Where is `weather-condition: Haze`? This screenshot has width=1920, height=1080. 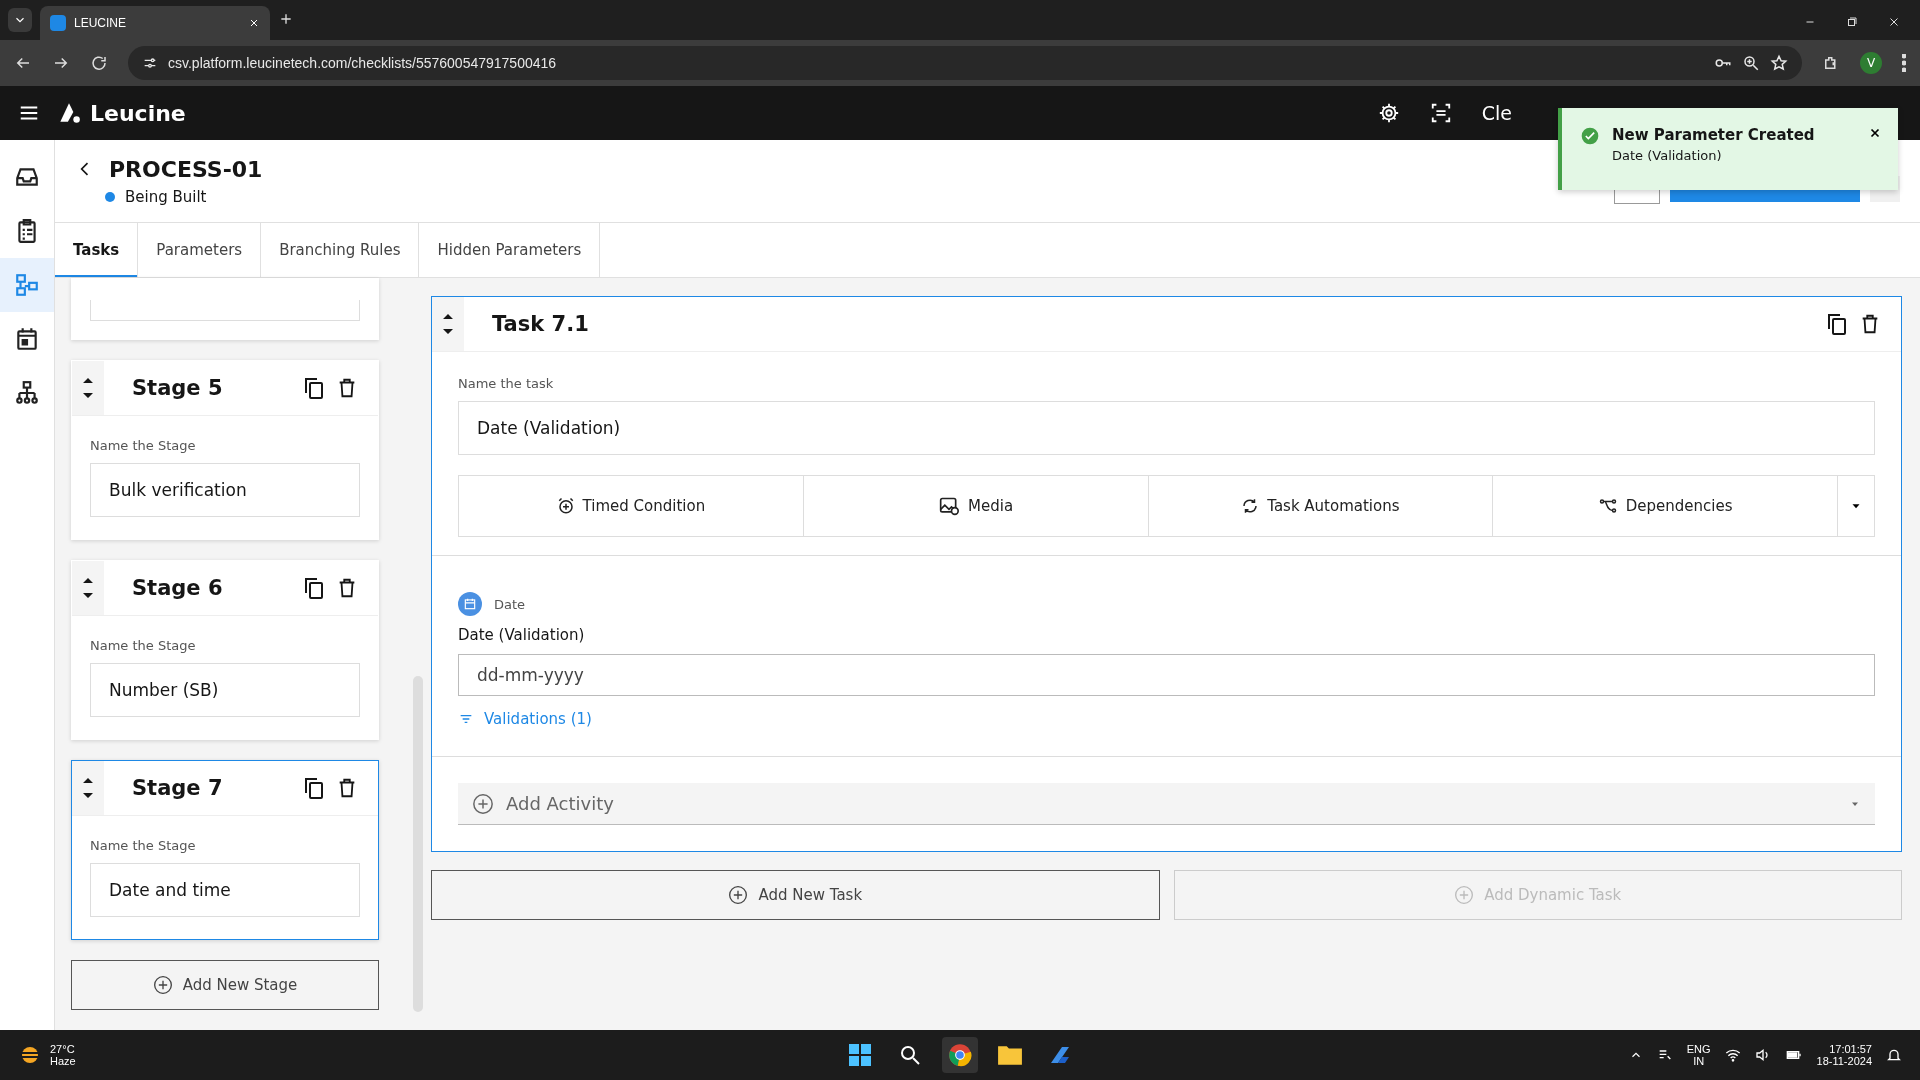
weather-condition: Haze is located at coordinates (63, 1061).